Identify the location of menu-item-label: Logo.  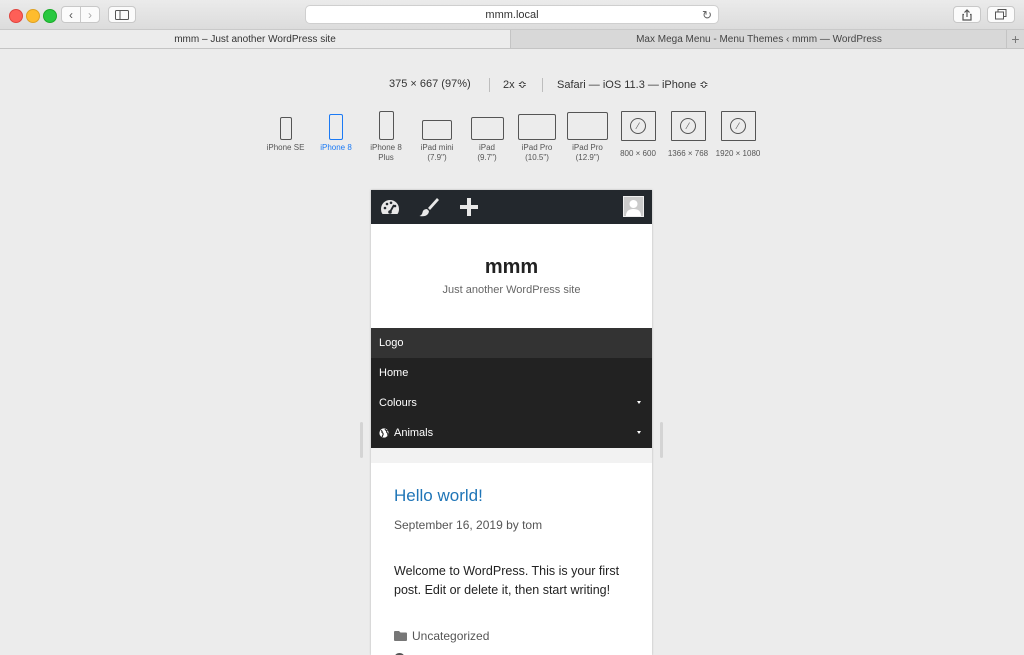
(391, 343).